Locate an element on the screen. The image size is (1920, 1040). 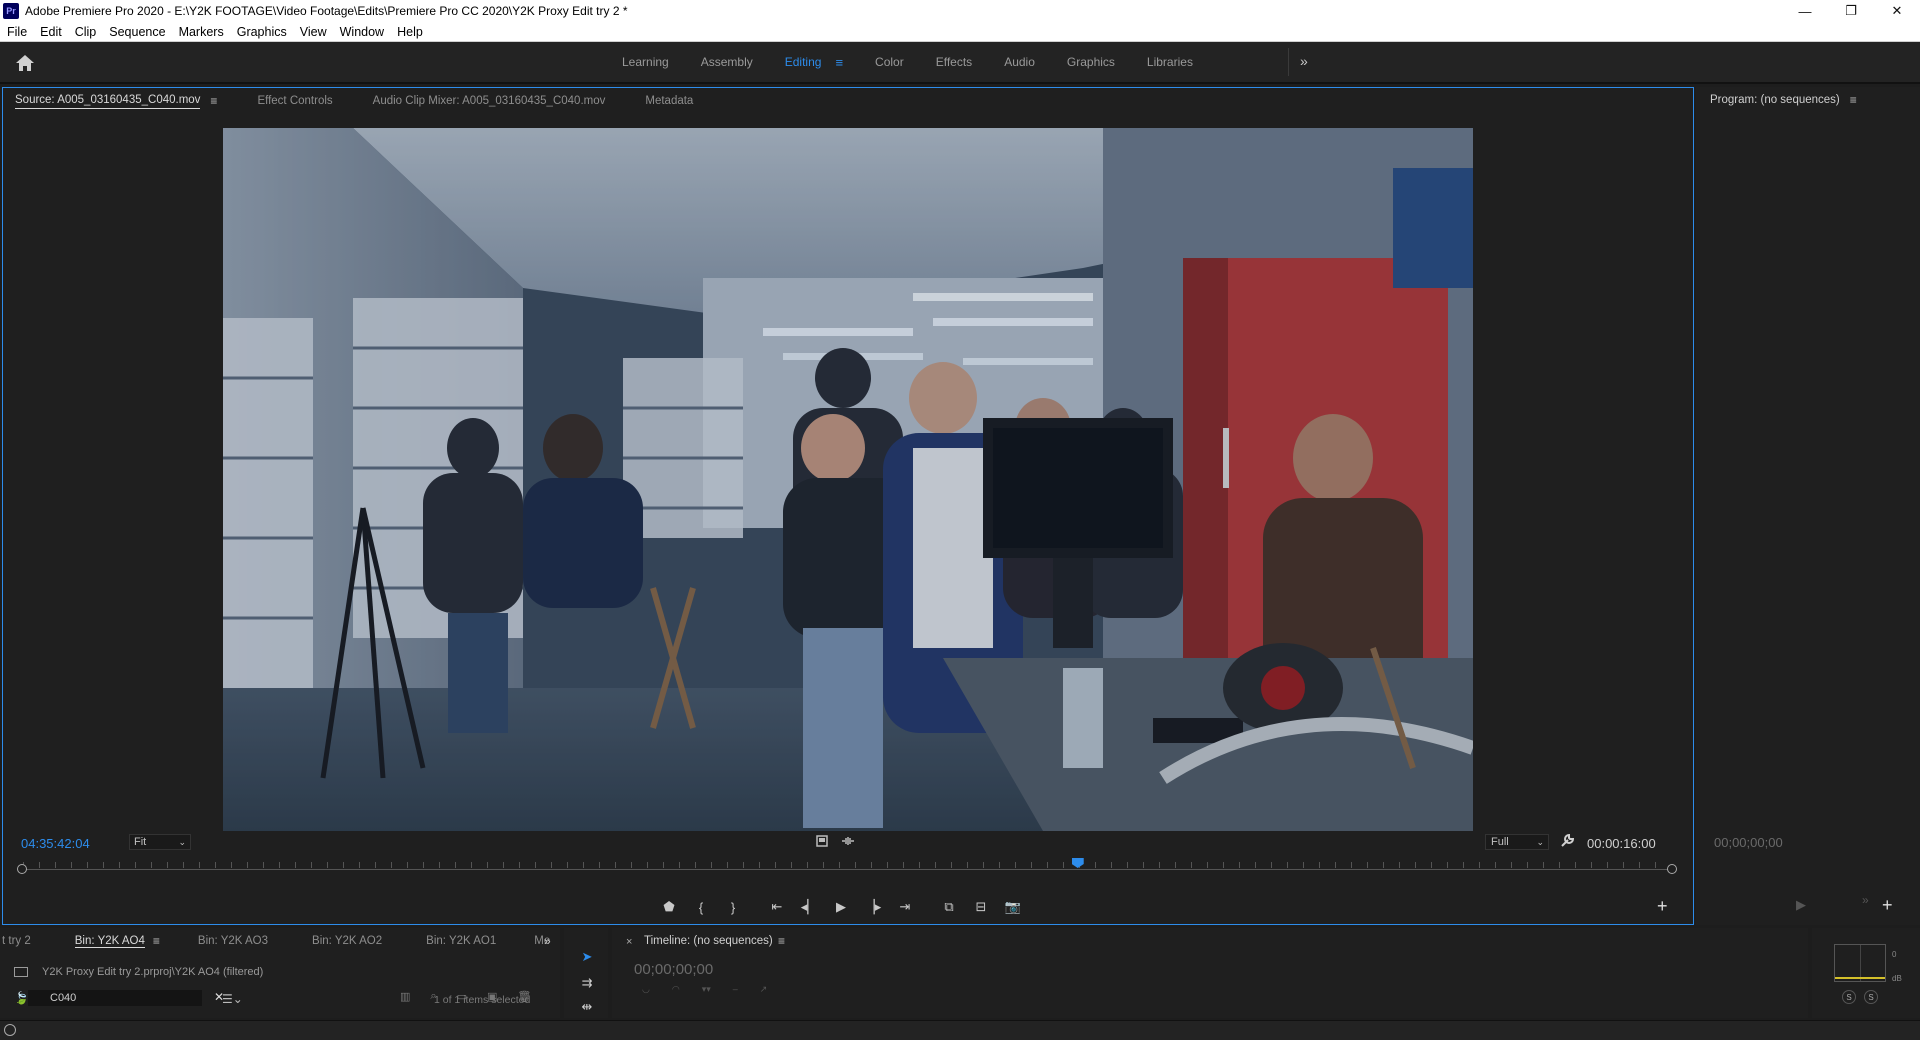
menu-file: File is located at coordinates (16, 32).